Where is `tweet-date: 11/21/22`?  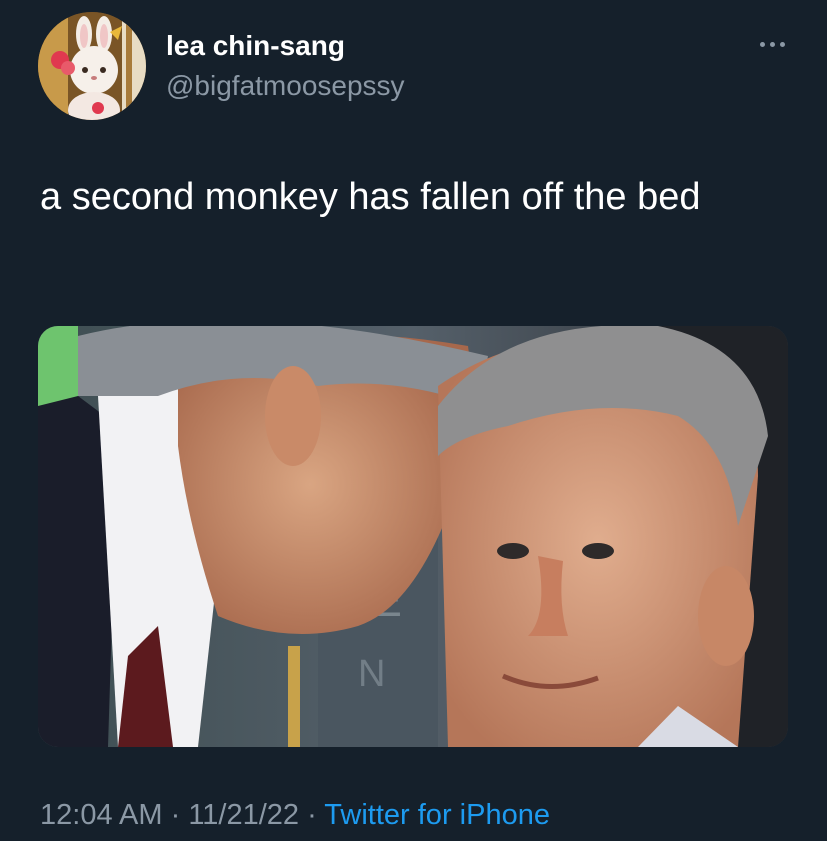
tweet-date: 11/21/22 is located at coordinates (243, 815).